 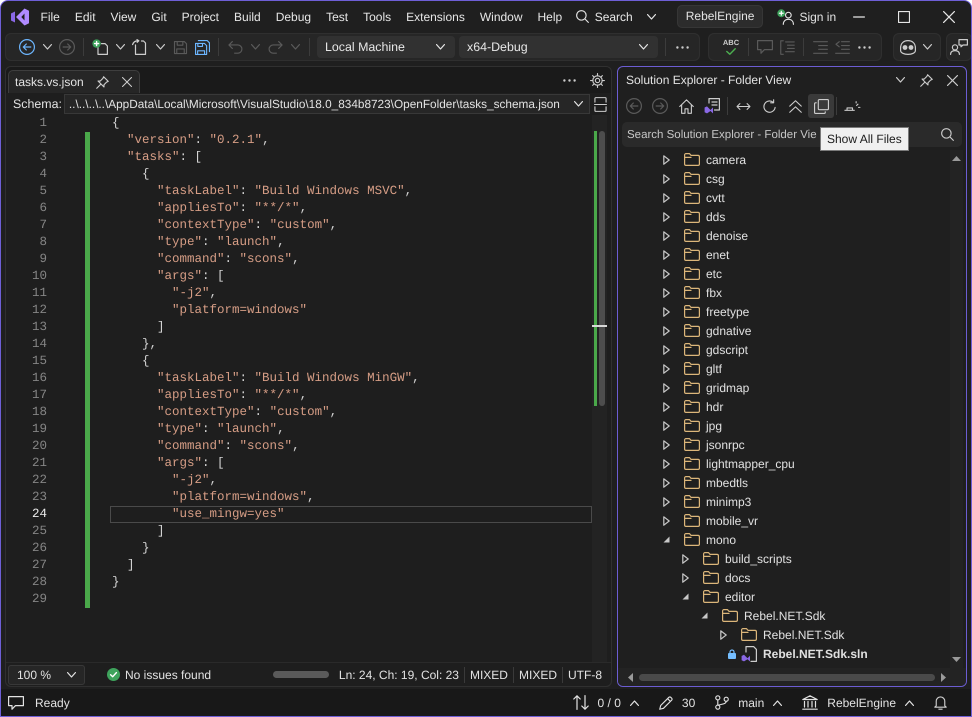 What do you see at coordinates (714, 425) in the screenshot?
I see `tree-item: jpg` at bounding box center [714, 425].